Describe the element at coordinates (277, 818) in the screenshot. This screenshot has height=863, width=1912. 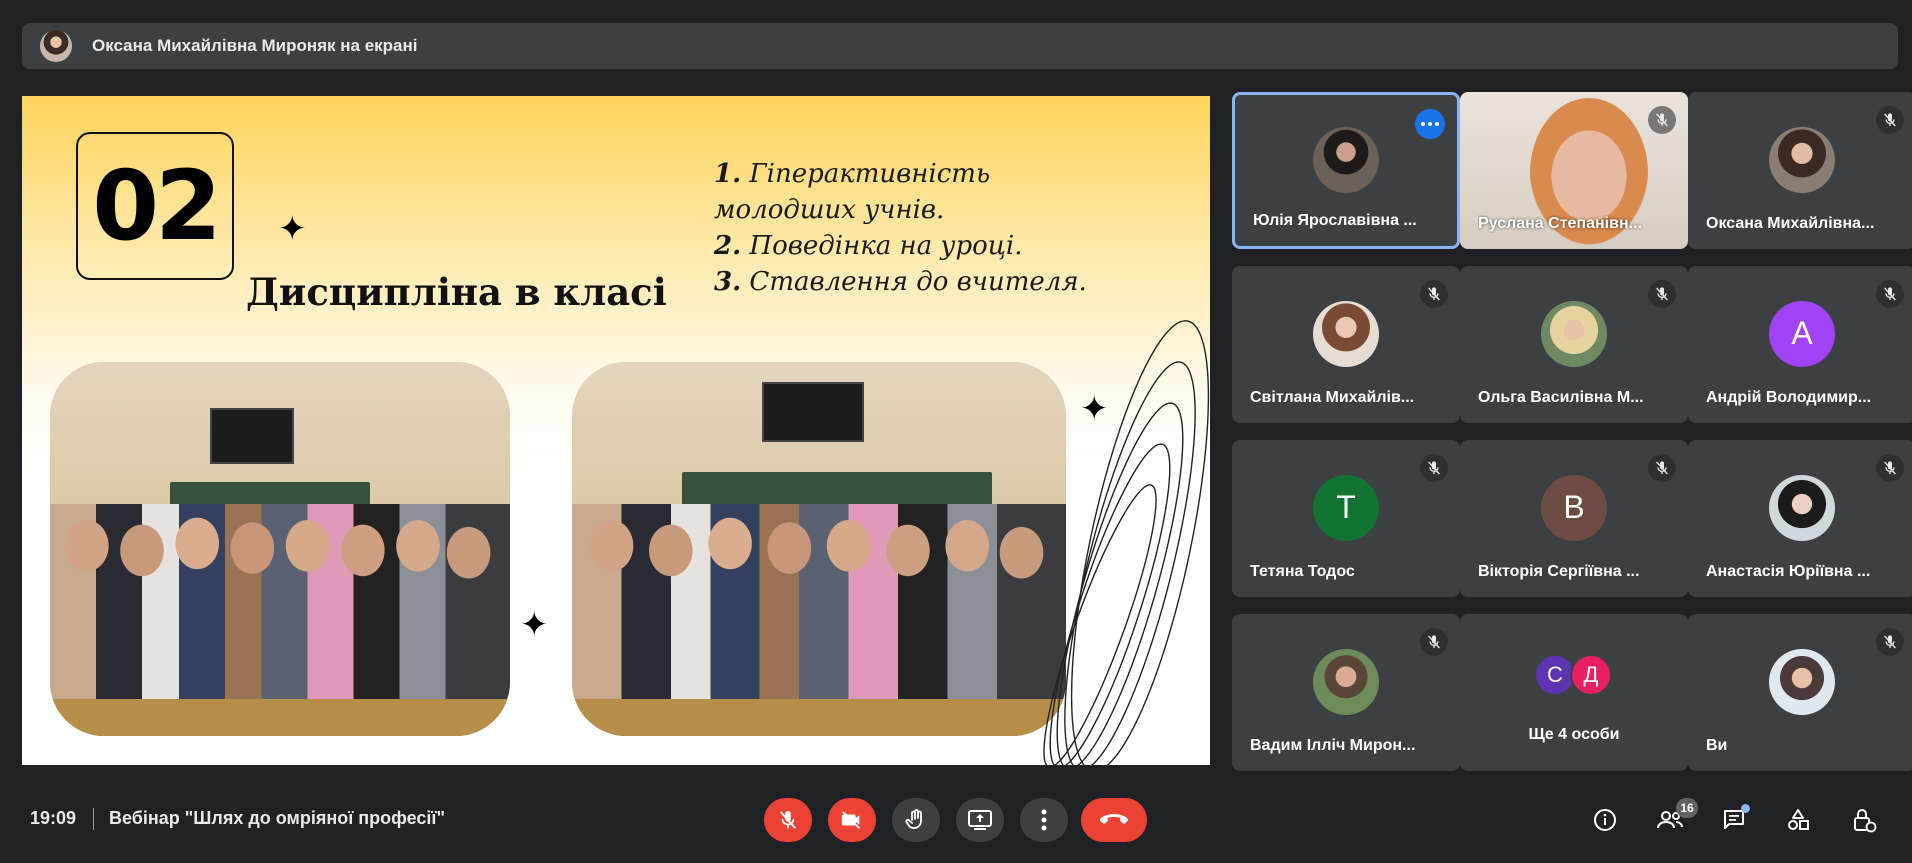
I see `meeting-title: Вебінар "Шлях до омріяної професії"` at that location.